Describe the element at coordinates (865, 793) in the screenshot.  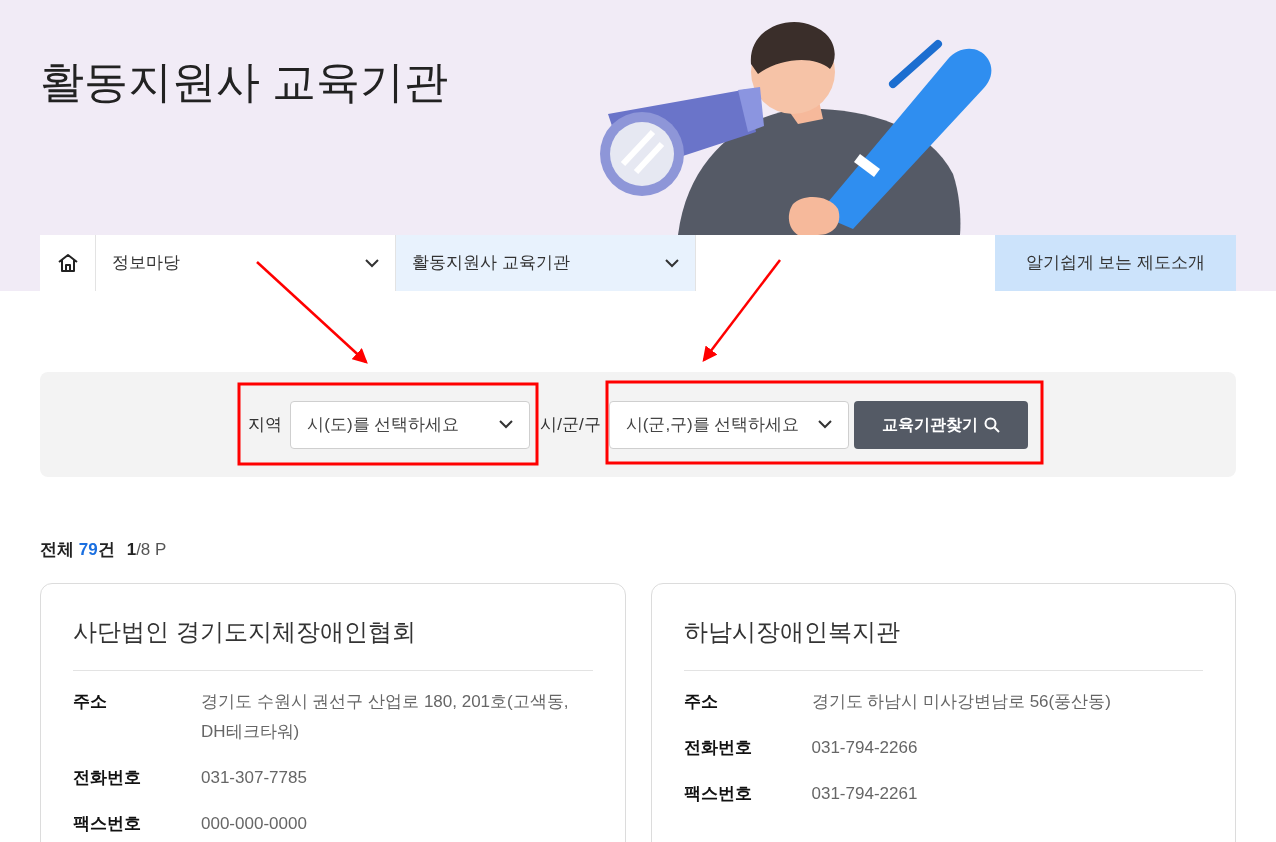
I see `field-value: 031-794-2261` at that location.